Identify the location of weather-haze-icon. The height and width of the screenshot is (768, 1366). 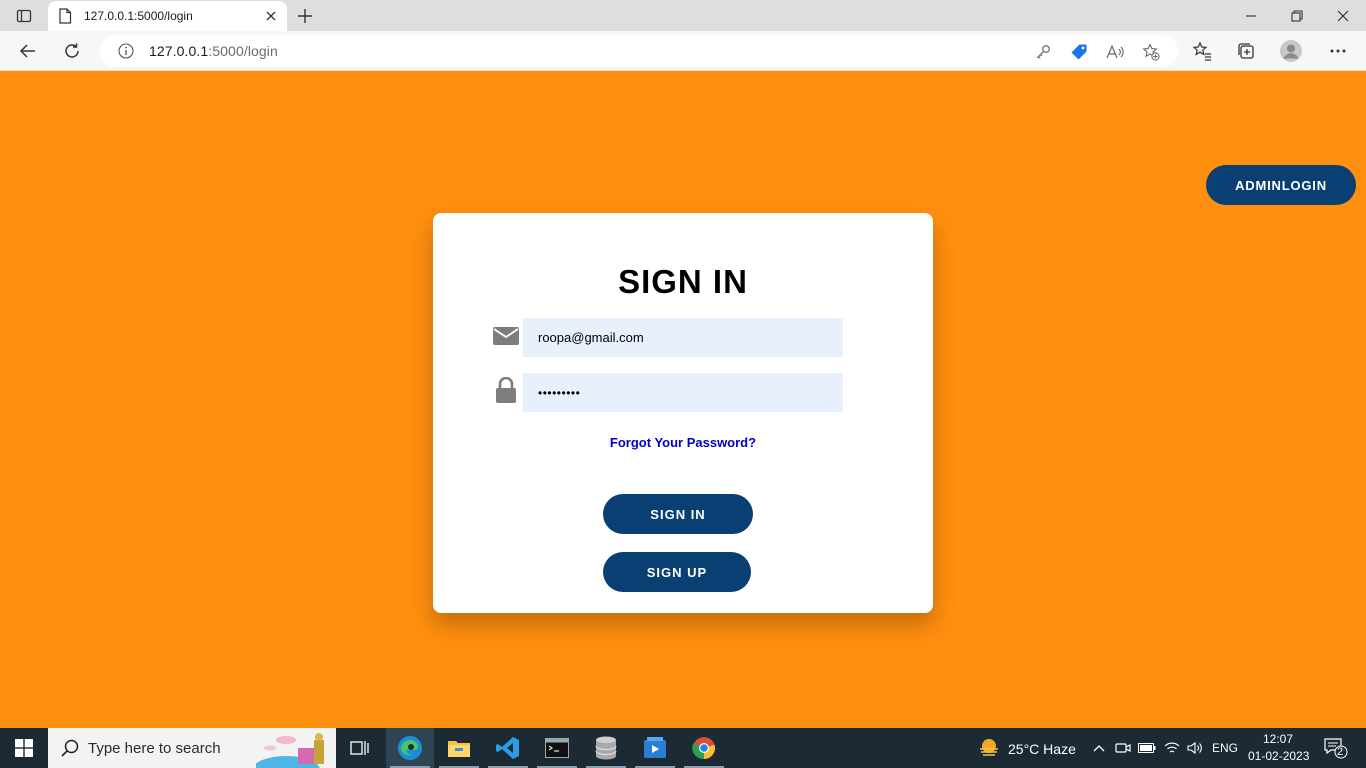
(989, 748).